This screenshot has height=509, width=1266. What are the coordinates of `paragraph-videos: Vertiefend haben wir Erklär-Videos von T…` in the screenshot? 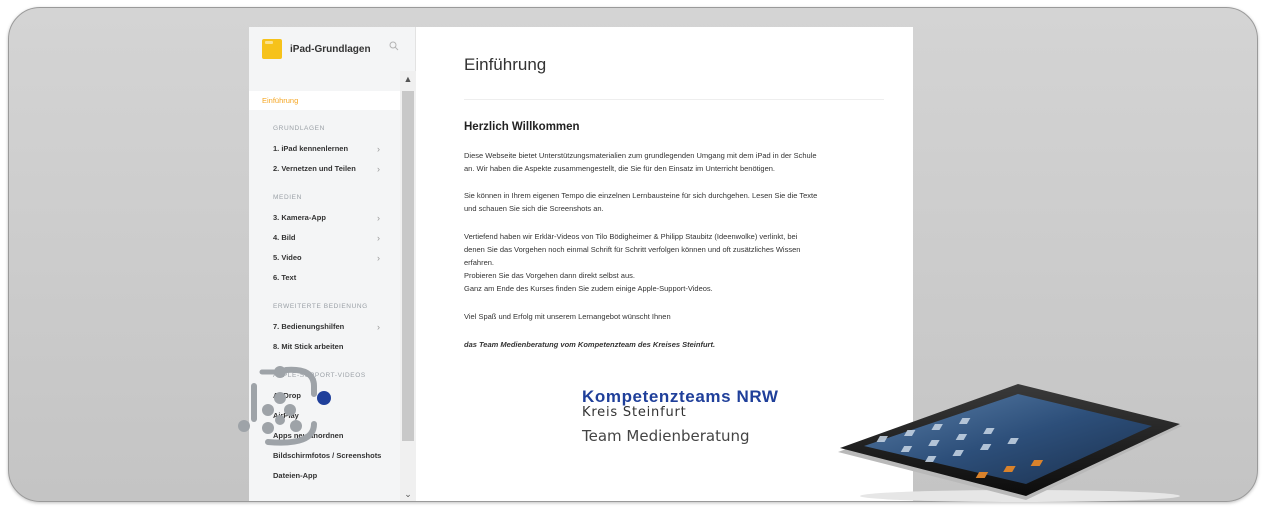 It's located at (679, 262).